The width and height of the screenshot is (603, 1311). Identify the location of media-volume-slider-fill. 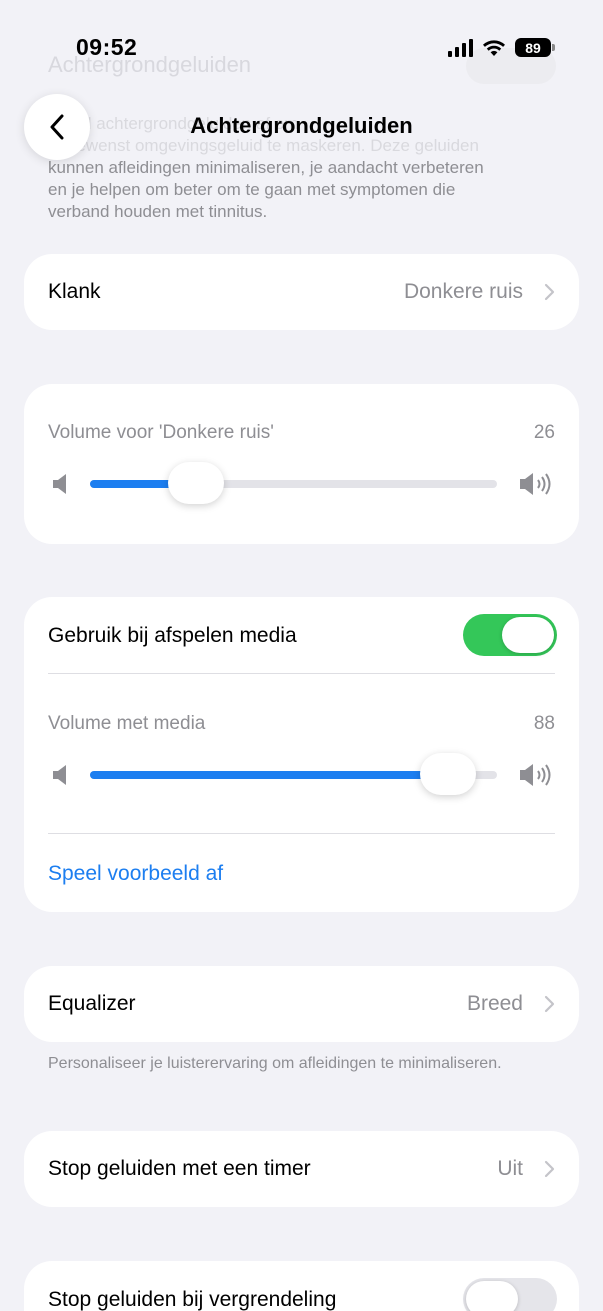
(269, 775).